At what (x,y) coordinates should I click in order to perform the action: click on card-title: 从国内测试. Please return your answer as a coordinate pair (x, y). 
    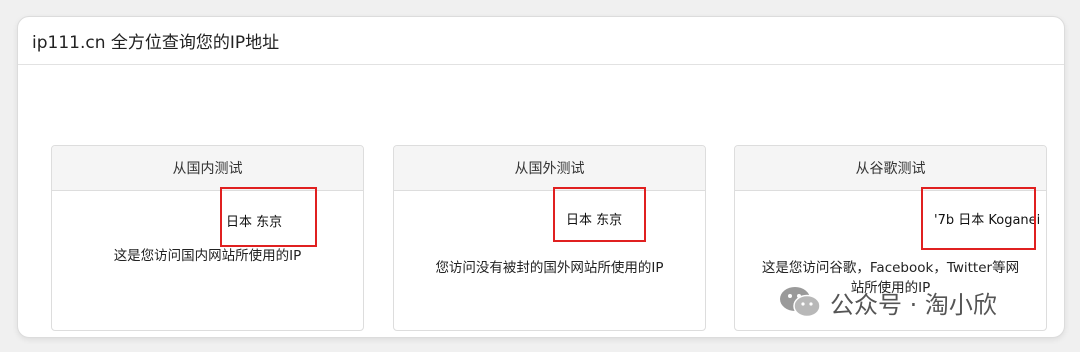
    Looking at the image, I should click on (207, 168).